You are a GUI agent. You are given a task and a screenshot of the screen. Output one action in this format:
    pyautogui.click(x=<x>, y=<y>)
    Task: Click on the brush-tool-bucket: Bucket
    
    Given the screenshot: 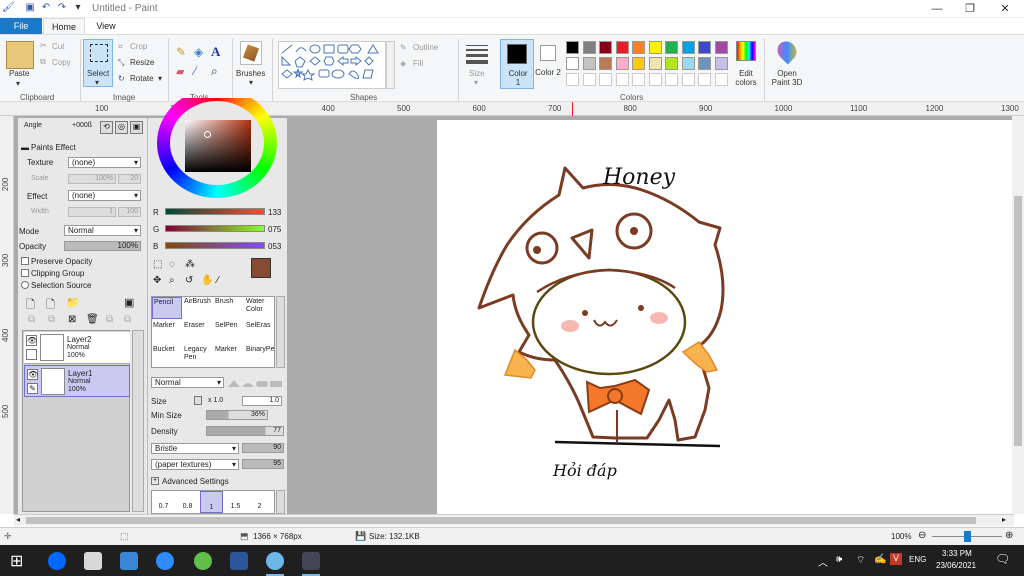 What is the action you would take?
    pyautogui.click(x=167, y=356)
    